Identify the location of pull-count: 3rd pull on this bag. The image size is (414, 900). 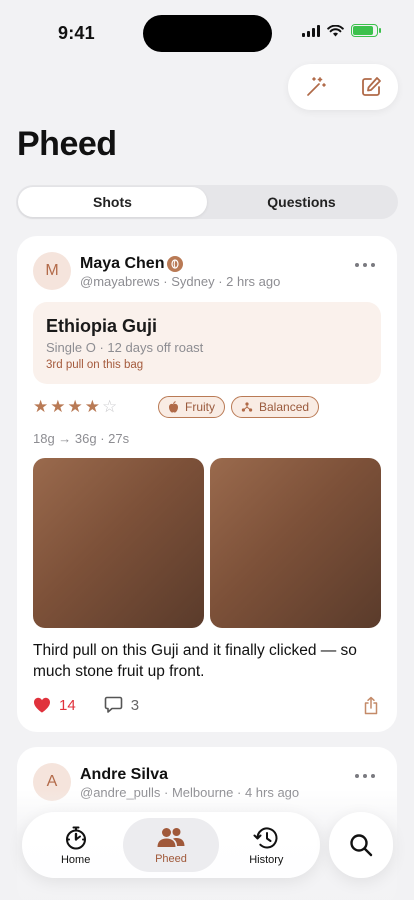
(95, 365).